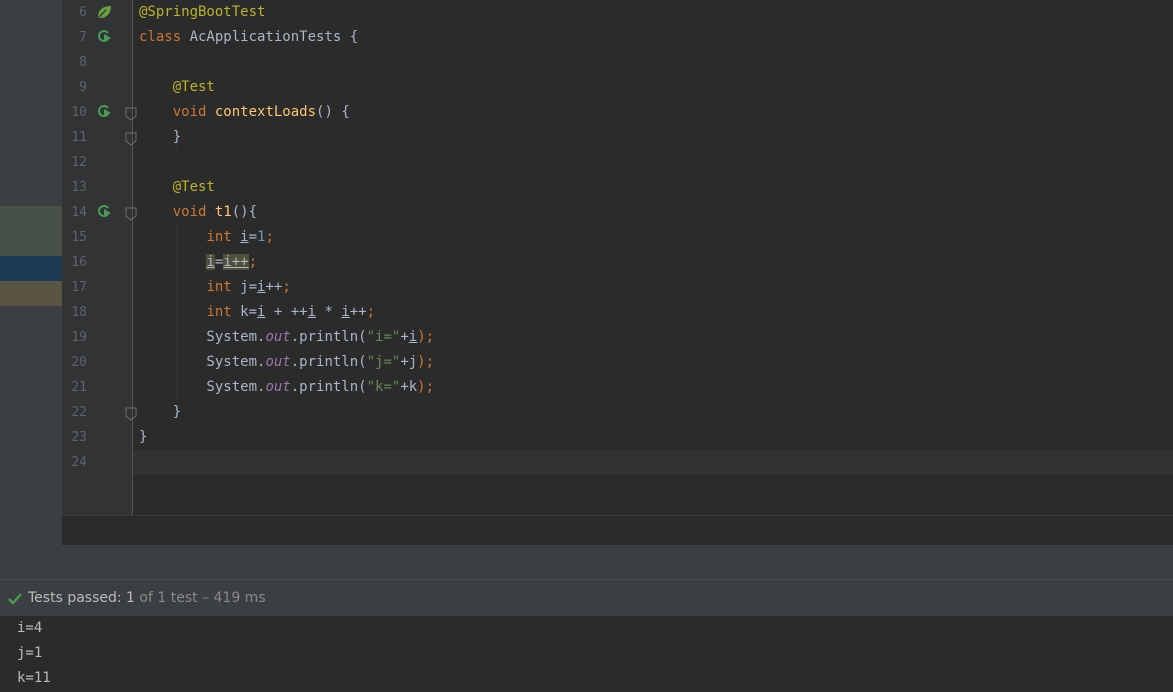 The height and width of the screenshot is (692, 1173). Describe the element at coordinates (253, 237) in the screenshot. I see `code-token: =` at that location.